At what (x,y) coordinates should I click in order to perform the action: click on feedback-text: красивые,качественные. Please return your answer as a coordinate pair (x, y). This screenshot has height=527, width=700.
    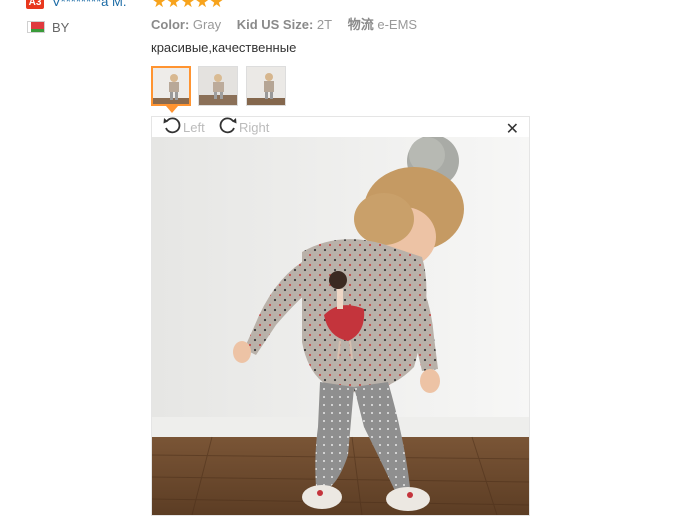
    Looking at the image, I should click on (224, 47).